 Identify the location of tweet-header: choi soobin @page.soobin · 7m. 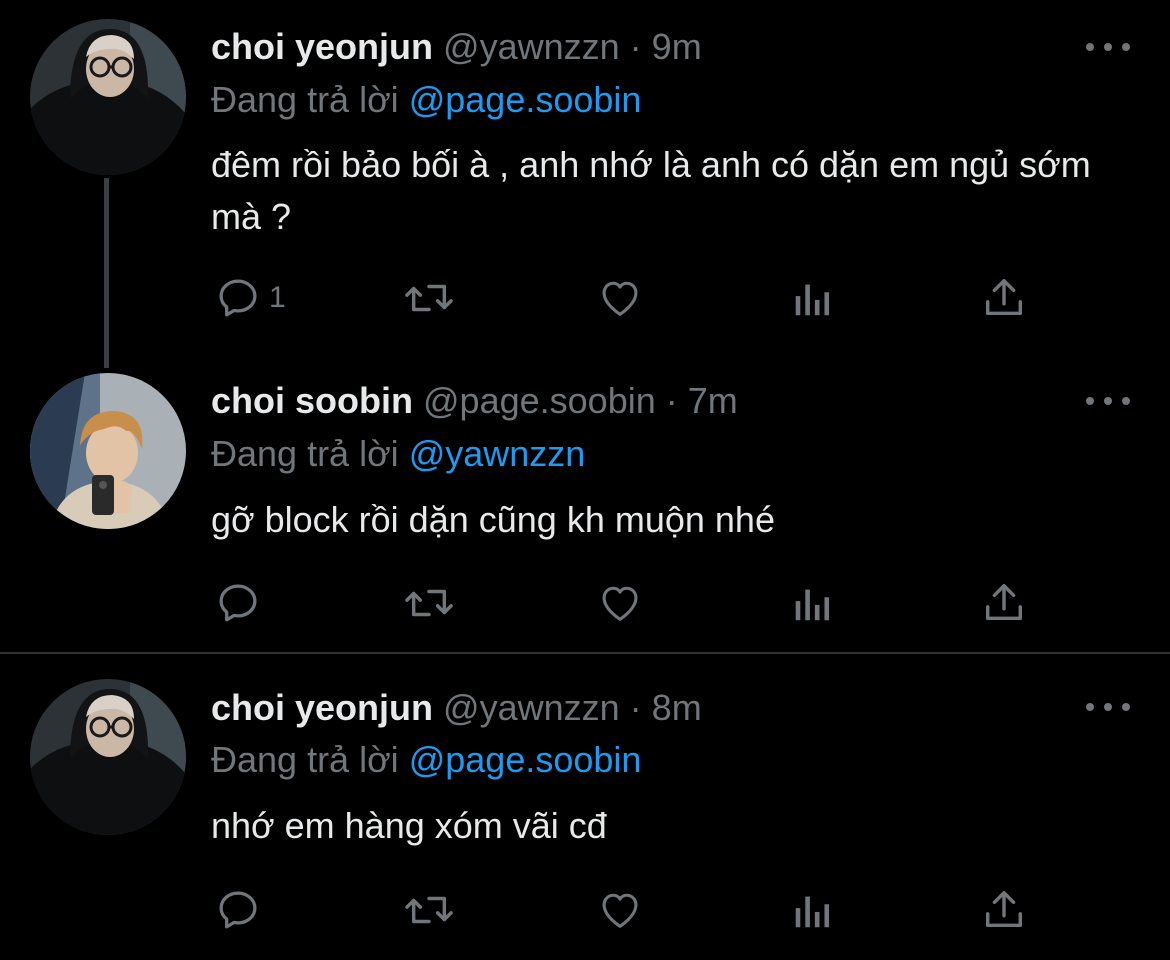
(474, 401).